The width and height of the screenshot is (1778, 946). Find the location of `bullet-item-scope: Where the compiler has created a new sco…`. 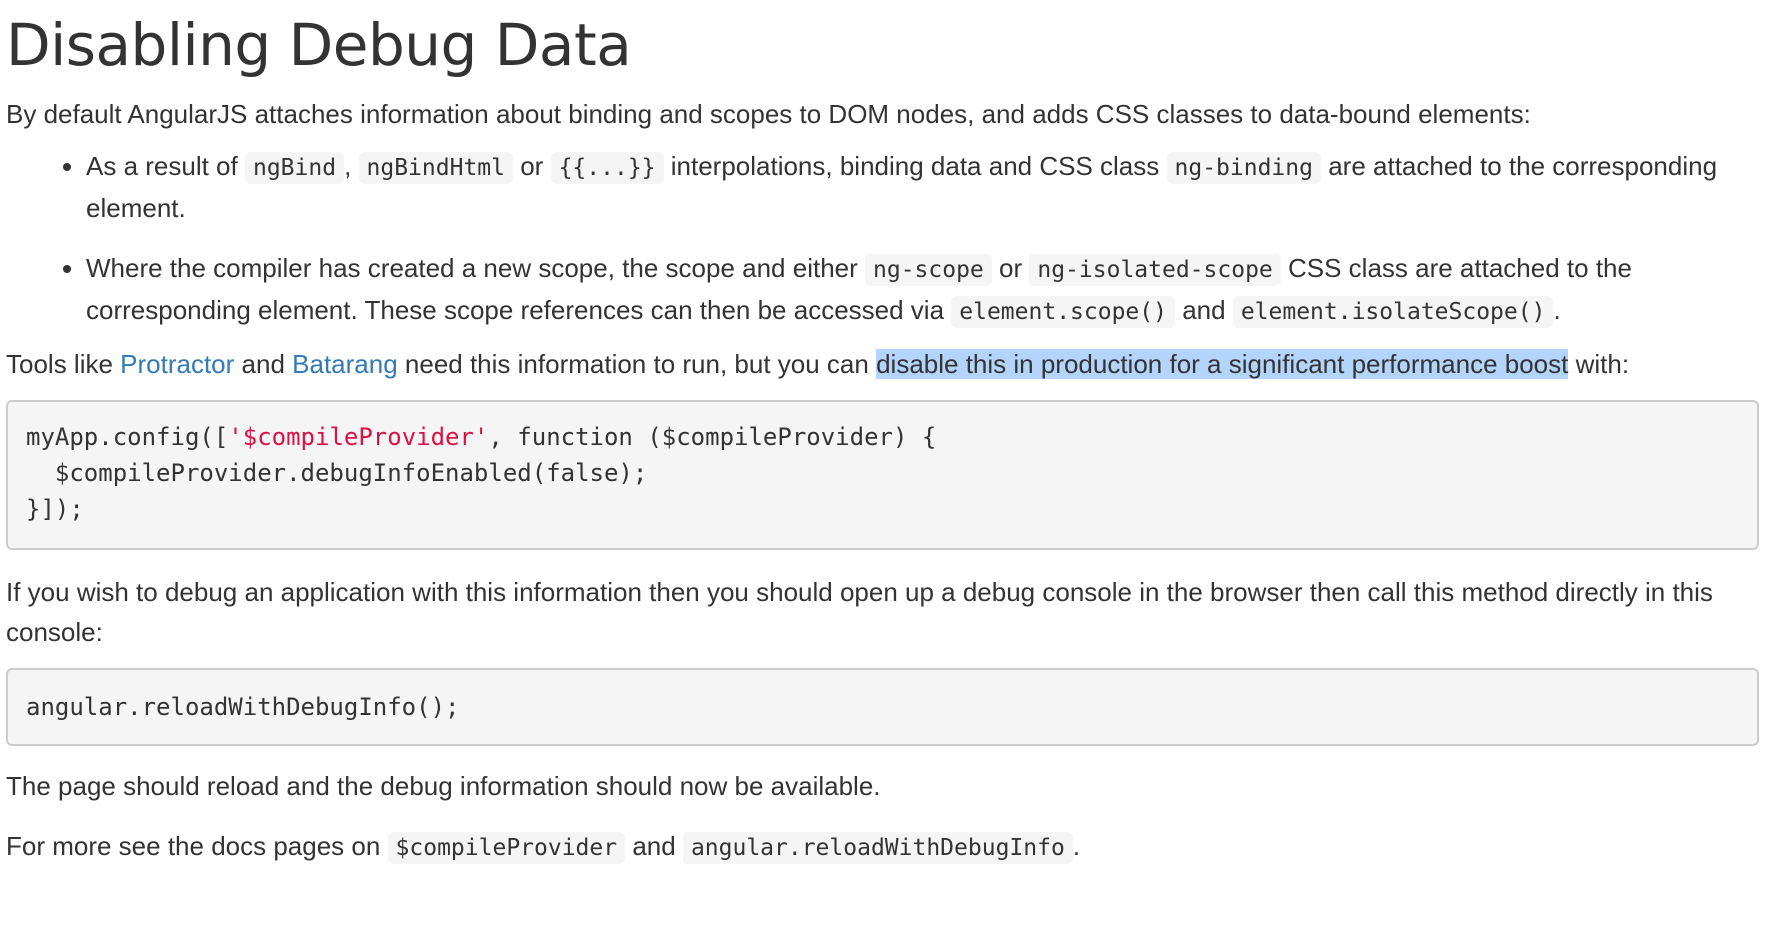

bullet-item-scope: Where the compiler has created a new sco… is located at coordinates (926, 290).